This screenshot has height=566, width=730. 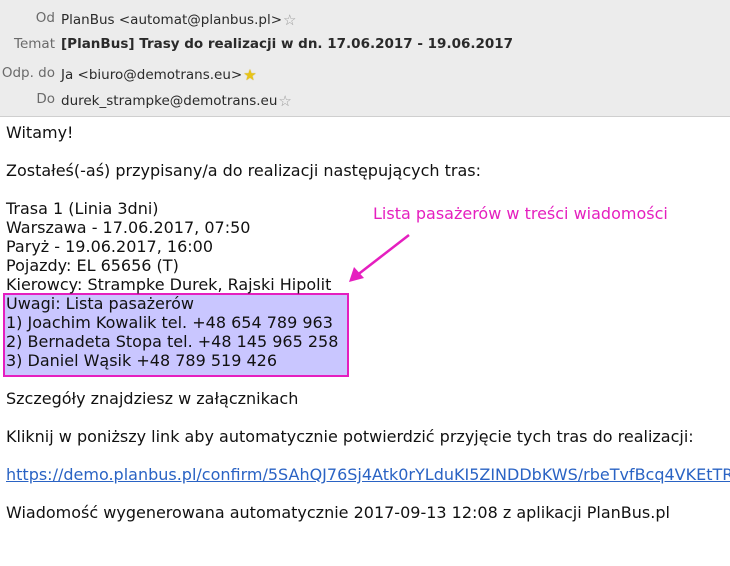 What do you see at coordinates (356, 274) in the screenshot?
I see `arrow-head` at bounding box center [356, 274].